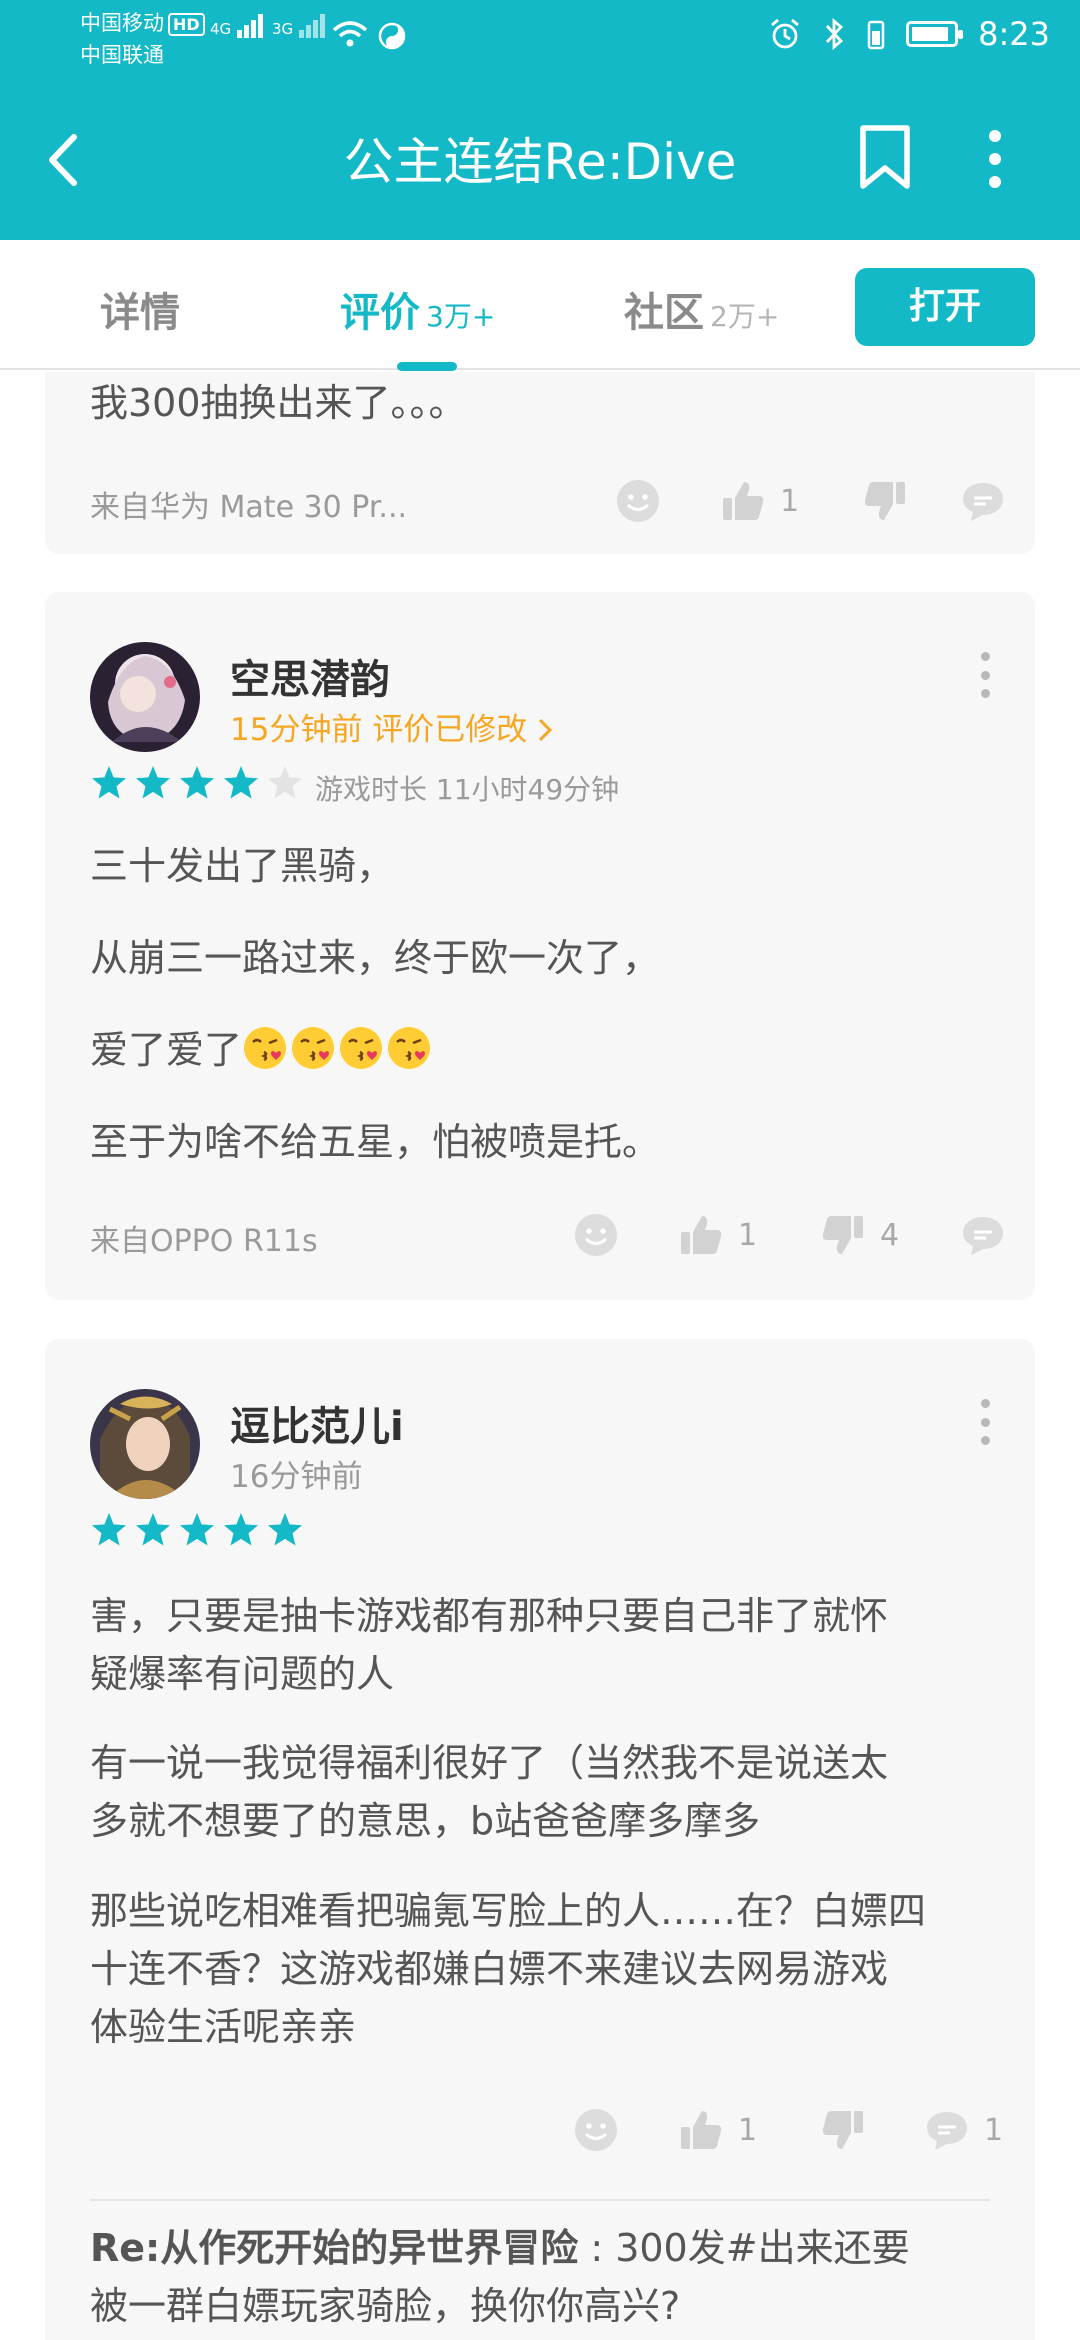 This screenshot has width=1080, height=2340. I want to click on divider, so click(540, 2200).